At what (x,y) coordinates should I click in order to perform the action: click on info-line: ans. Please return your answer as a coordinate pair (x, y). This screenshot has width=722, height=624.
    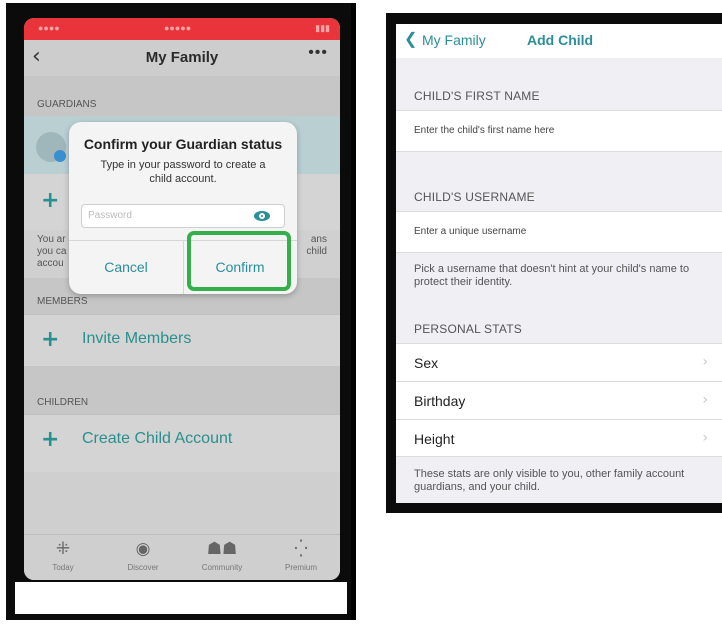
    Looking at the image, I should click on (318, 239).